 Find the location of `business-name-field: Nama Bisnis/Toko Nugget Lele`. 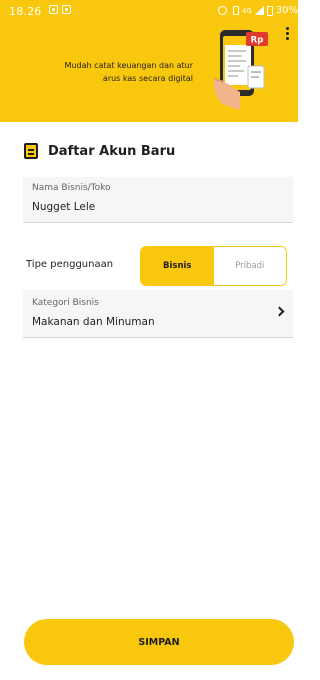

business-name-field: Nama Bisnis/Toko Nugget Lele is located at coordinates (158, 200).